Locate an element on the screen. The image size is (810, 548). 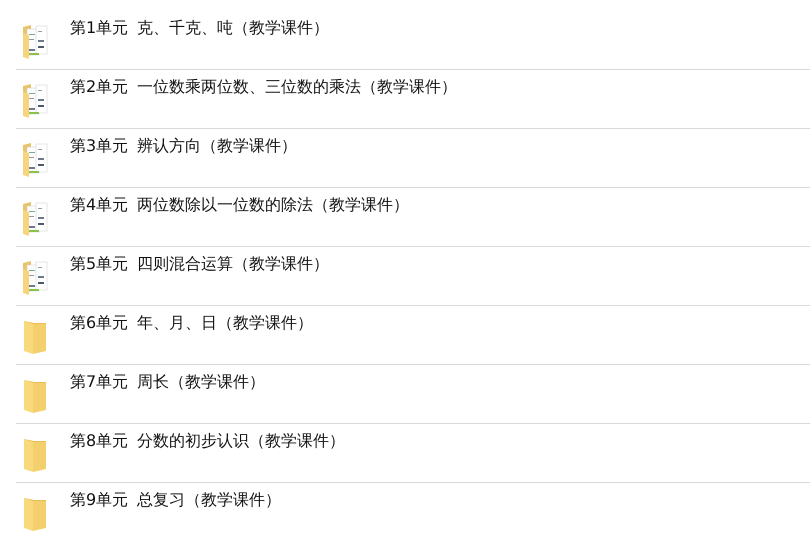
folder-item: 第2单元 一位数乘两位数、三位数的乘法（教学课件） is located at coordinates (413, 99).